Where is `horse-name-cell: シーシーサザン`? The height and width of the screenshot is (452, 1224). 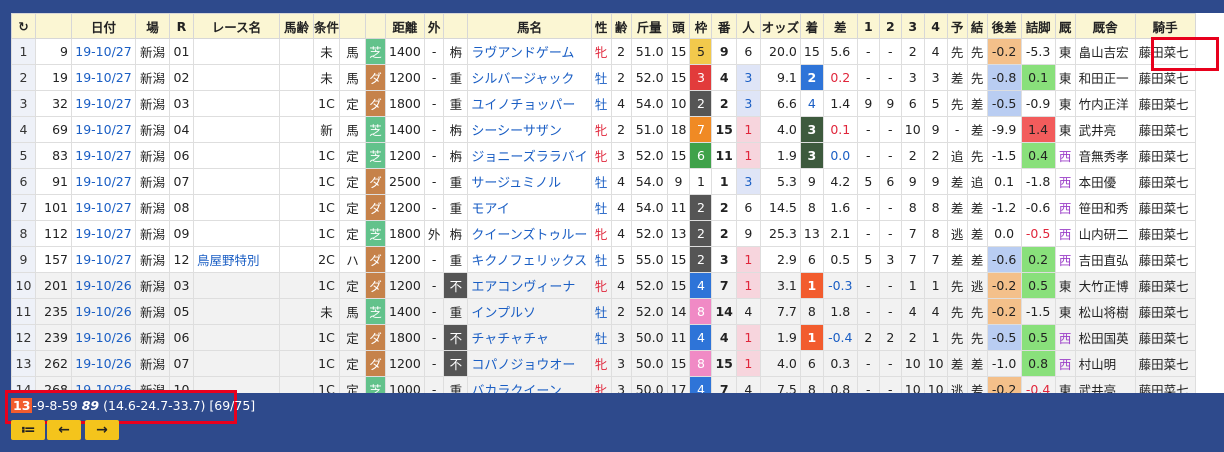 horse-name-cell: シーシーサザン is located at coordinates (529, 129).